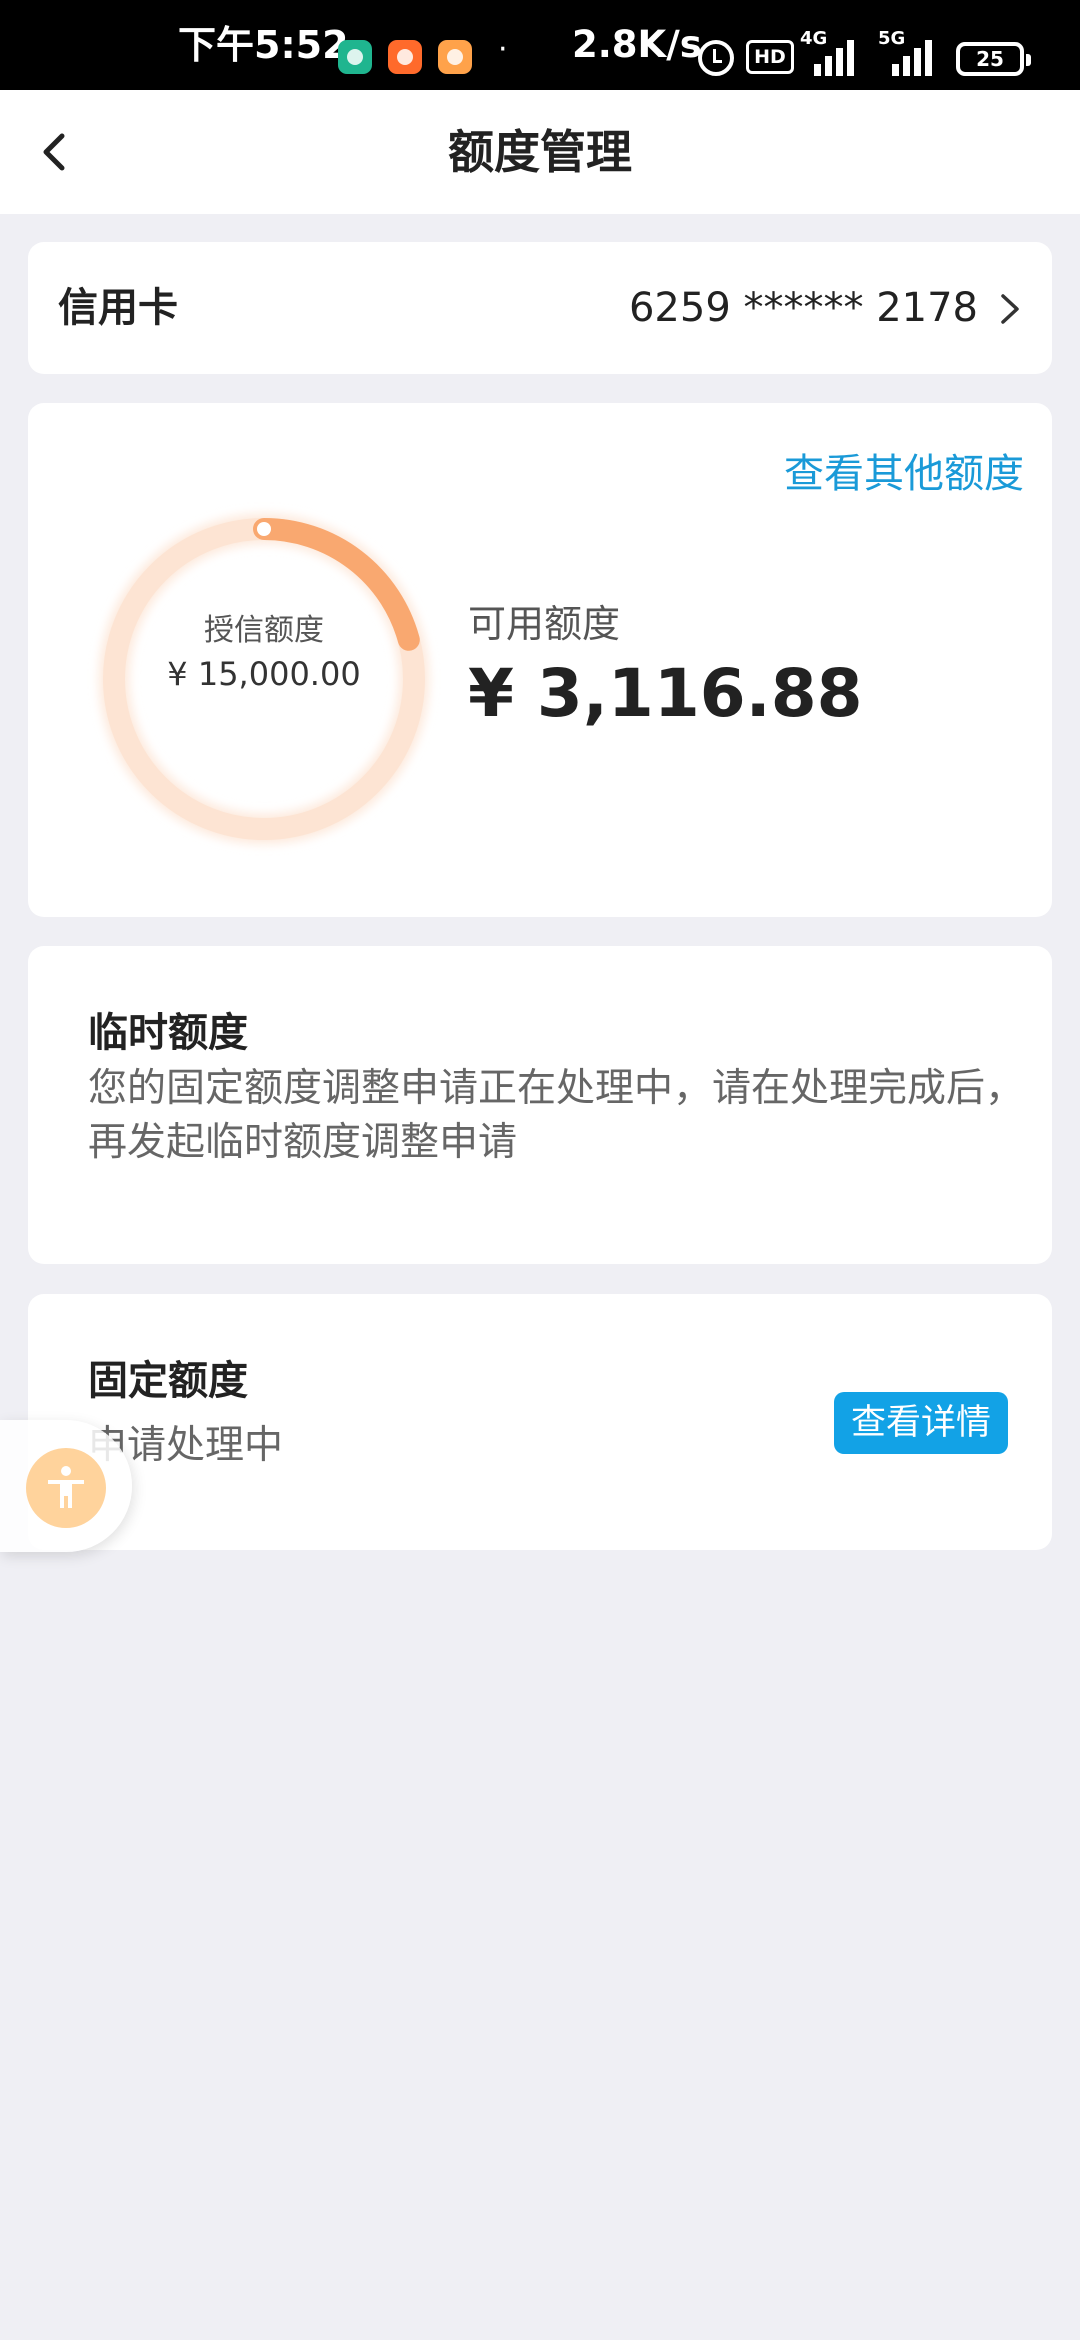  I want to click on accessibility-icon, so click(66, 1487).